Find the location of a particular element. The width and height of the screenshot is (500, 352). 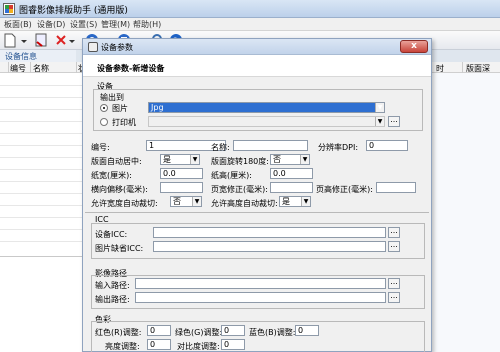

paper-width-input: 0.0 is located at coordinates (181, 173).